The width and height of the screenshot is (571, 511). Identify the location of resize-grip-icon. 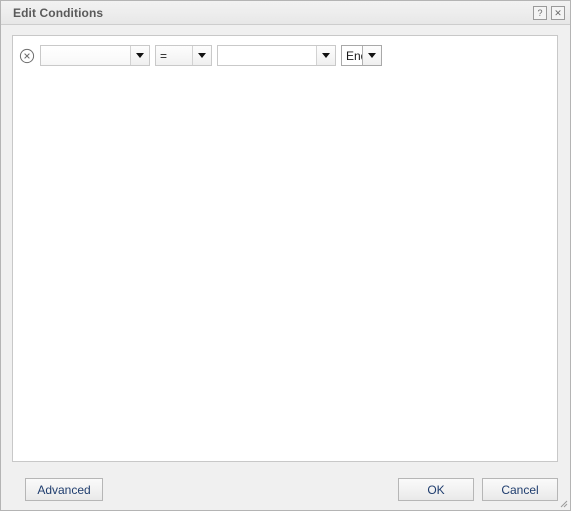
(563, 503).